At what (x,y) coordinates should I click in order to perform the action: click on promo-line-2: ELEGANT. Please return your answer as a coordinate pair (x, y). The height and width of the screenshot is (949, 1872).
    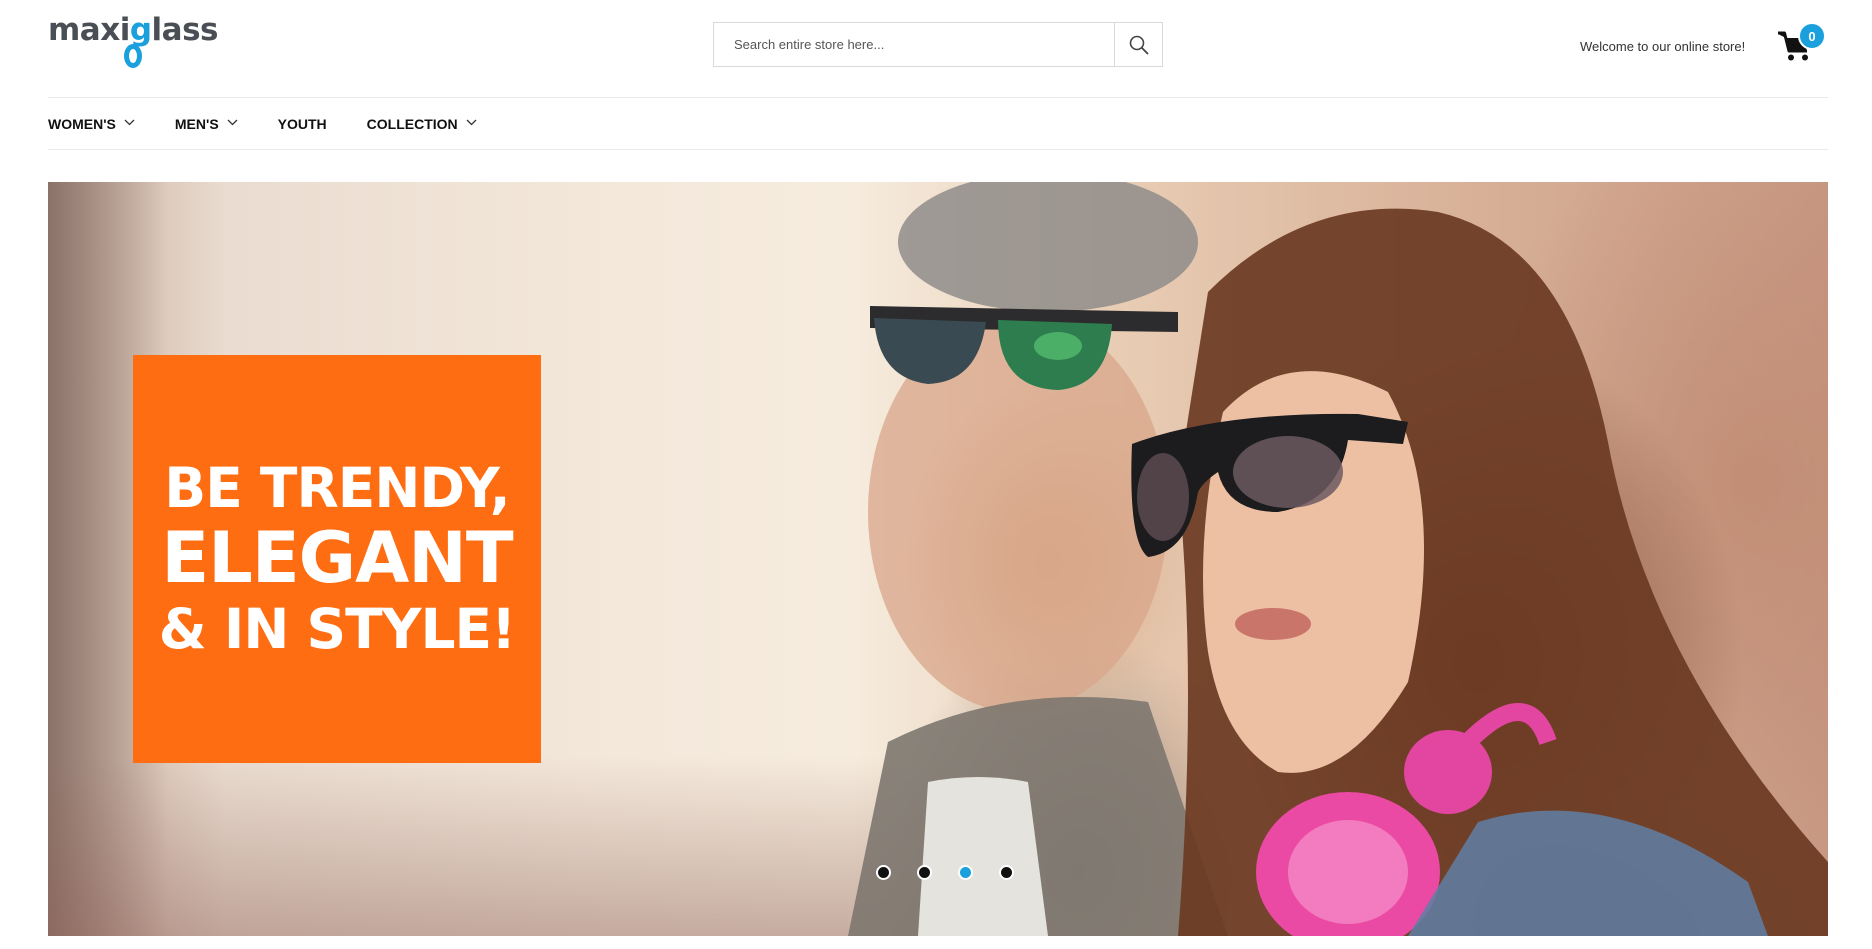
    Looking at the image, I should click on (337, 558).